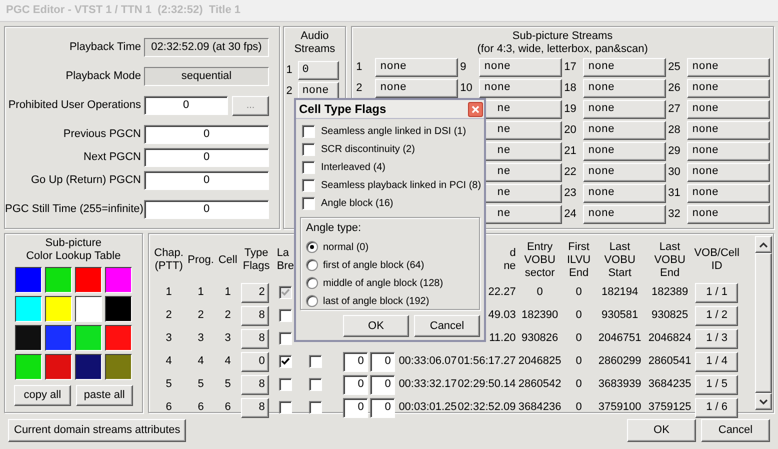 This screenshot has width=778, height=449. What do you see at coordinates (620, 338) in the screenshot?
I see `table-cell-text: 2046751` at bounding box center [620, 338].